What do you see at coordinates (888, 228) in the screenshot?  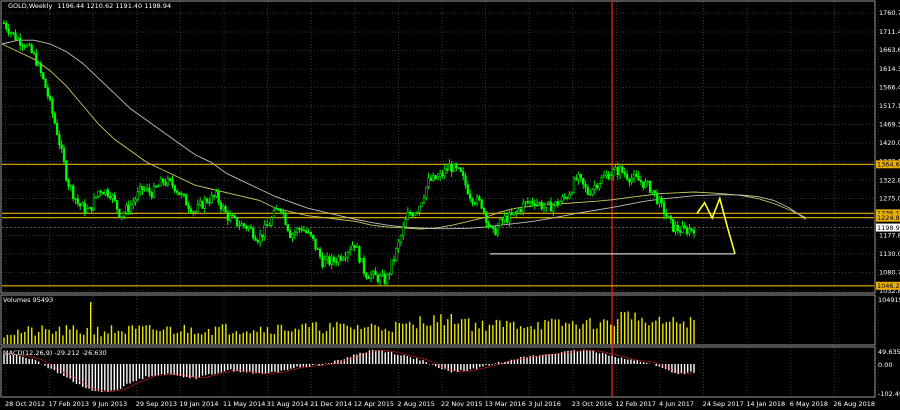 I see `price-tag-label: 1198.94` at bounding box center [888, 228].